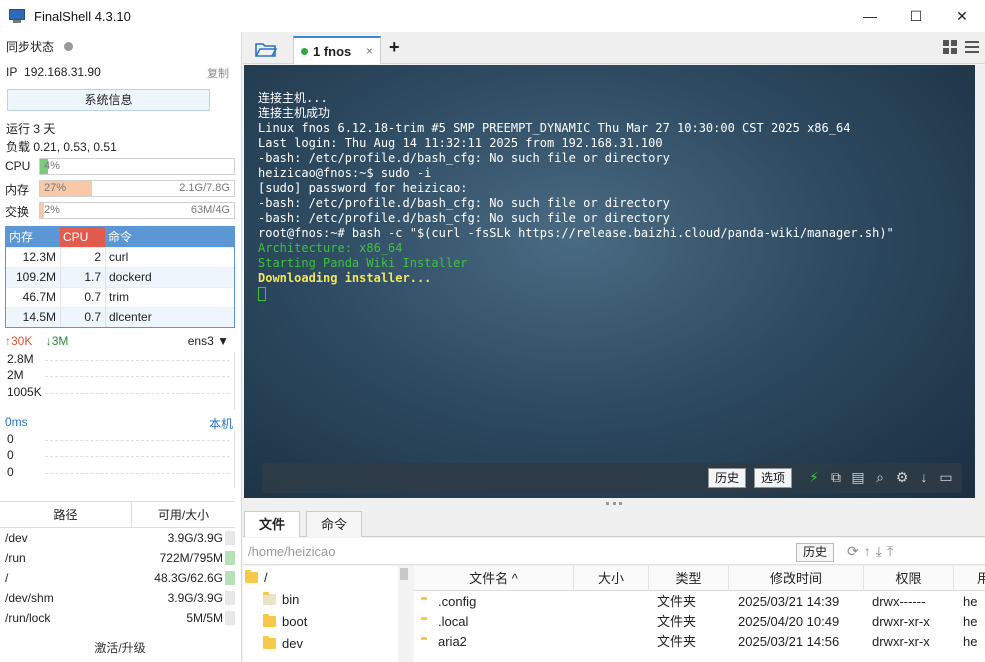 This screenshot has width=985, height=662. What do you see at coordinates (614, 48) in the screenshot?
I see `session-tab-bar: 1 fnos × +` at bounding box center [614, 48].